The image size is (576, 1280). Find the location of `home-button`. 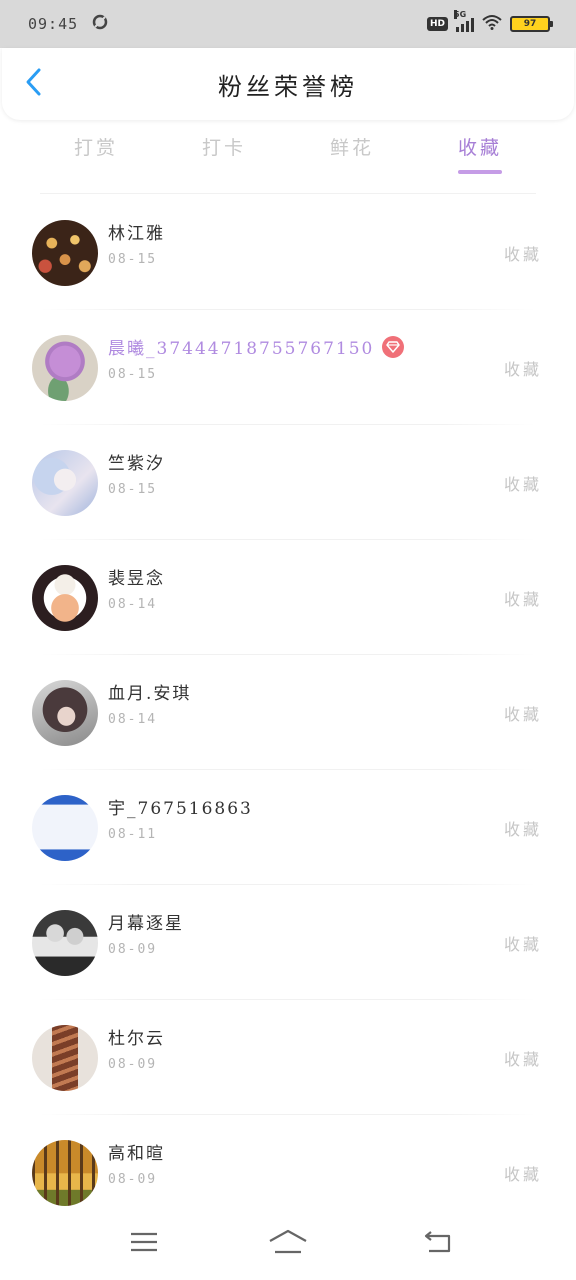

home-button is located at coordinates (288, 1244).